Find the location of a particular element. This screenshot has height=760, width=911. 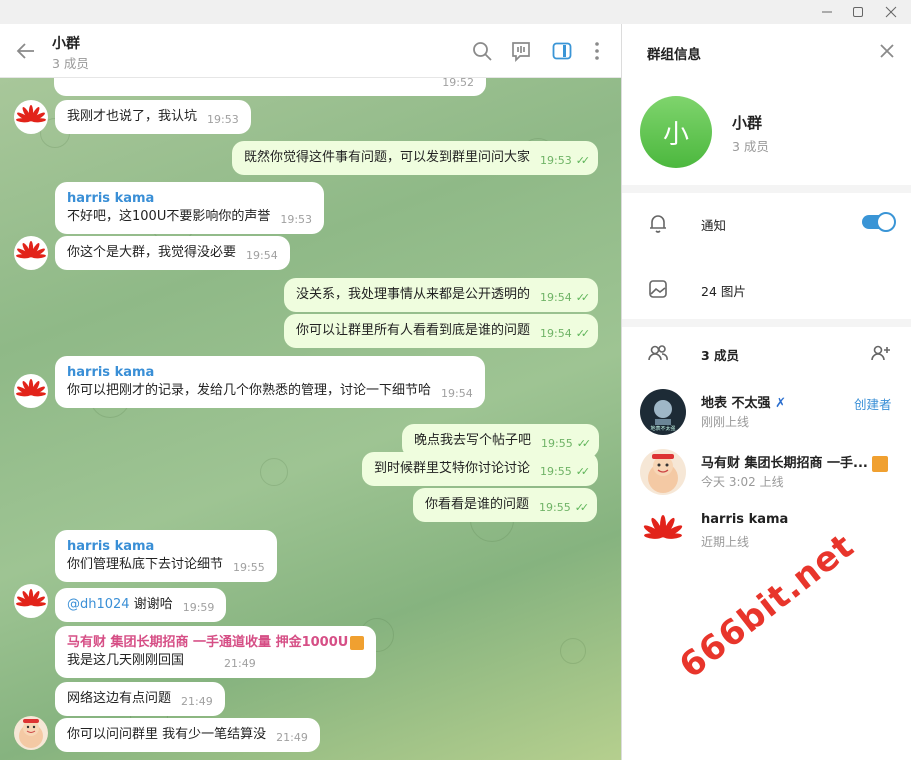

more-options-icon is located at coordinates (597, 51).